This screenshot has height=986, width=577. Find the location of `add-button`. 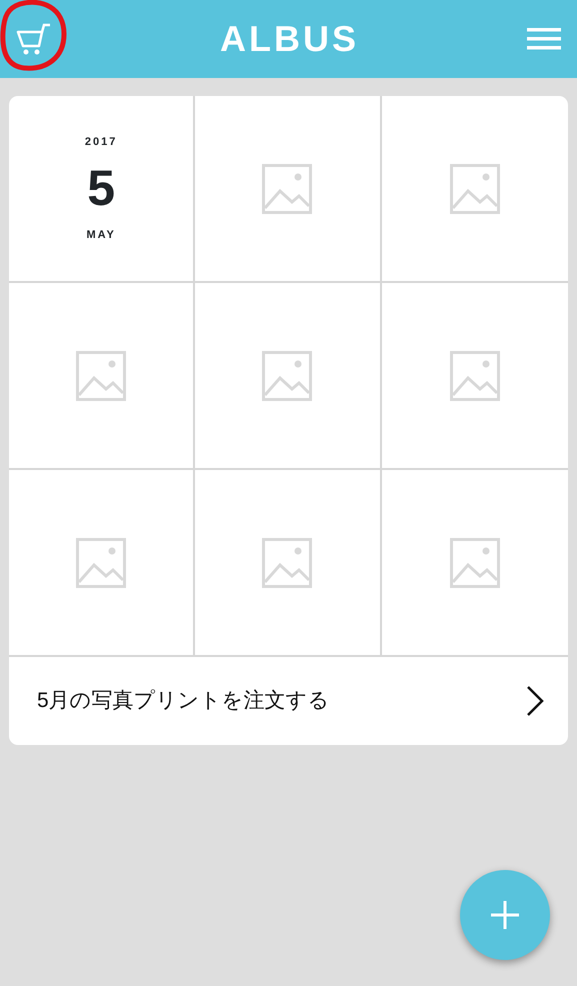

add-button is located at coordinates (505, 915).